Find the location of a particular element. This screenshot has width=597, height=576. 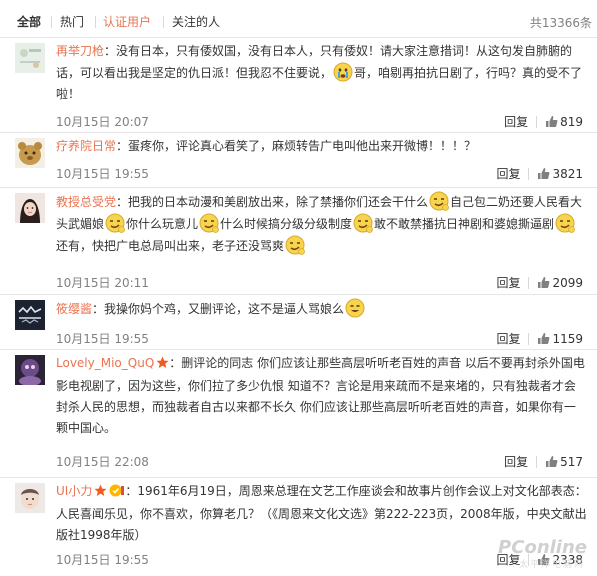

like-button: 1159 is located at coordinates (560, 339).